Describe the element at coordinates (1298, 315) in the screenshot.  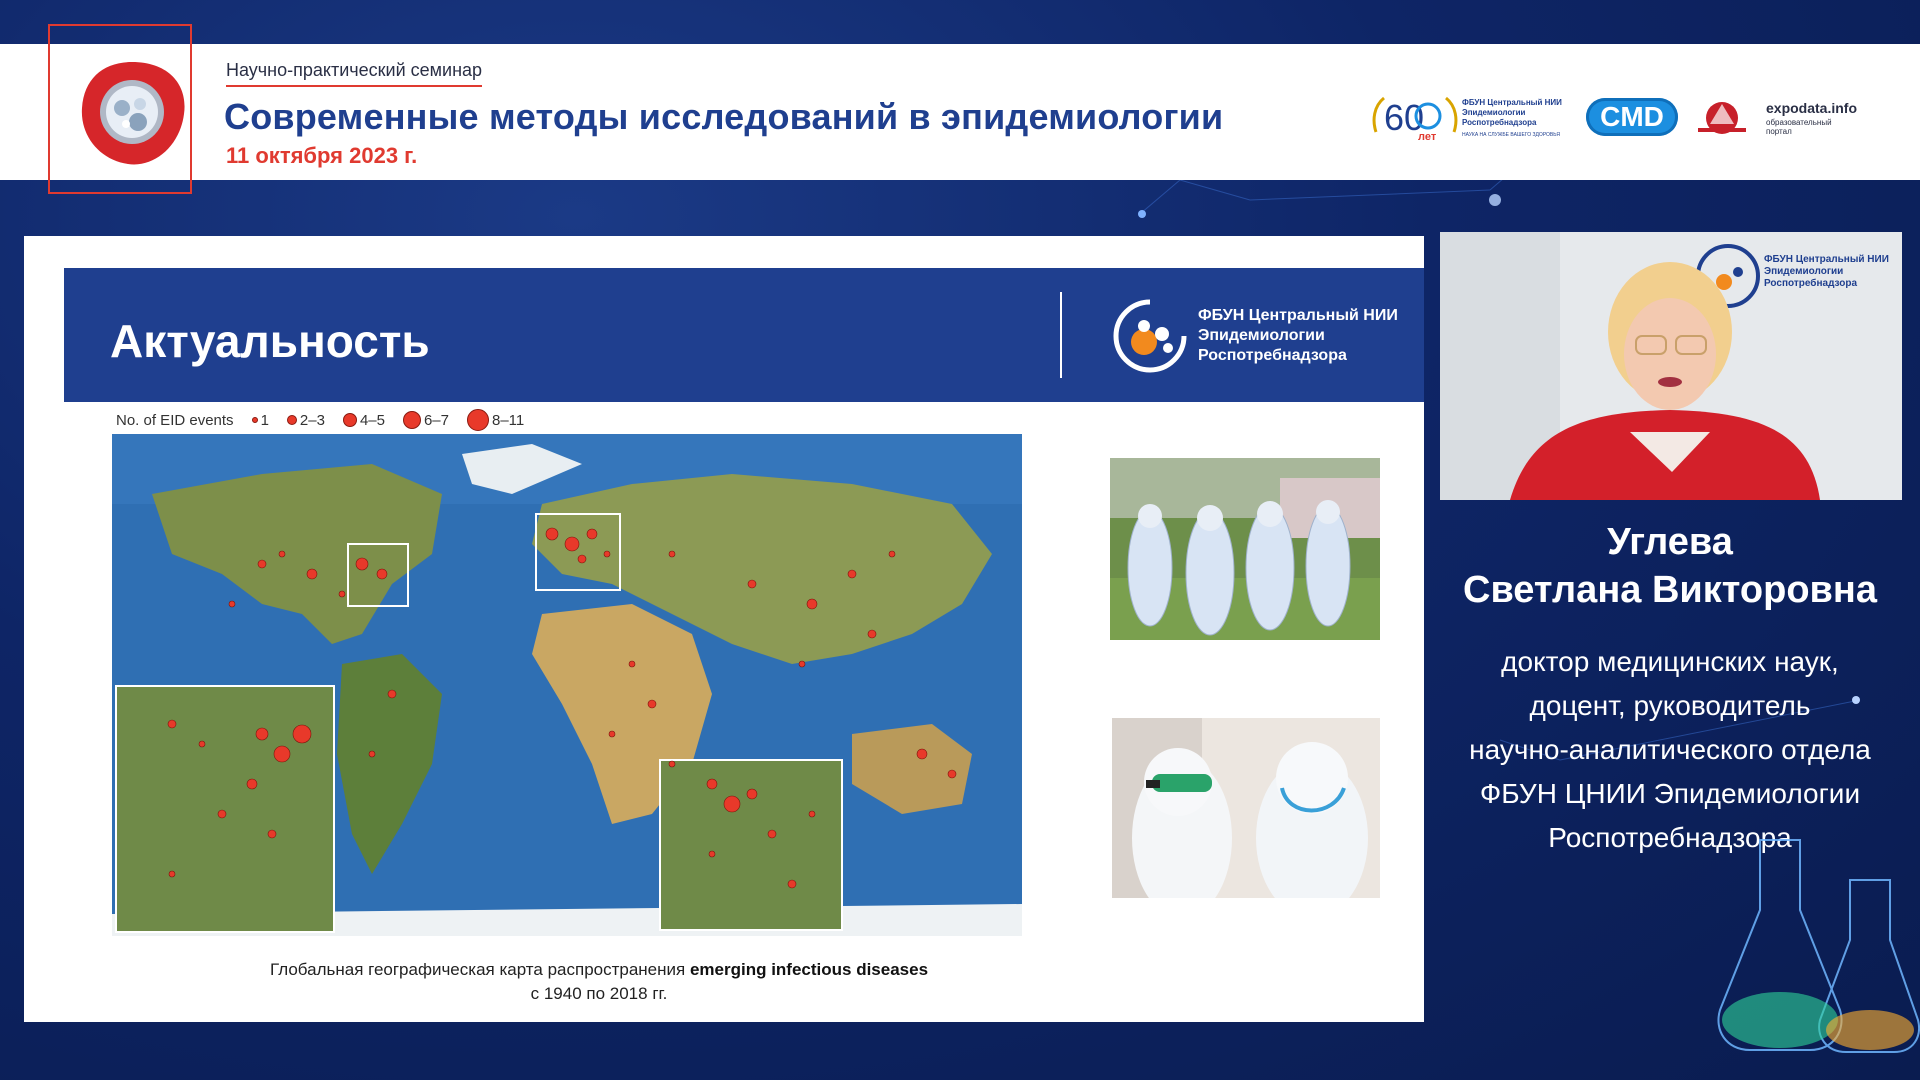
I see `institute-name-line: ФБУН Центральный НИИ` at that location.